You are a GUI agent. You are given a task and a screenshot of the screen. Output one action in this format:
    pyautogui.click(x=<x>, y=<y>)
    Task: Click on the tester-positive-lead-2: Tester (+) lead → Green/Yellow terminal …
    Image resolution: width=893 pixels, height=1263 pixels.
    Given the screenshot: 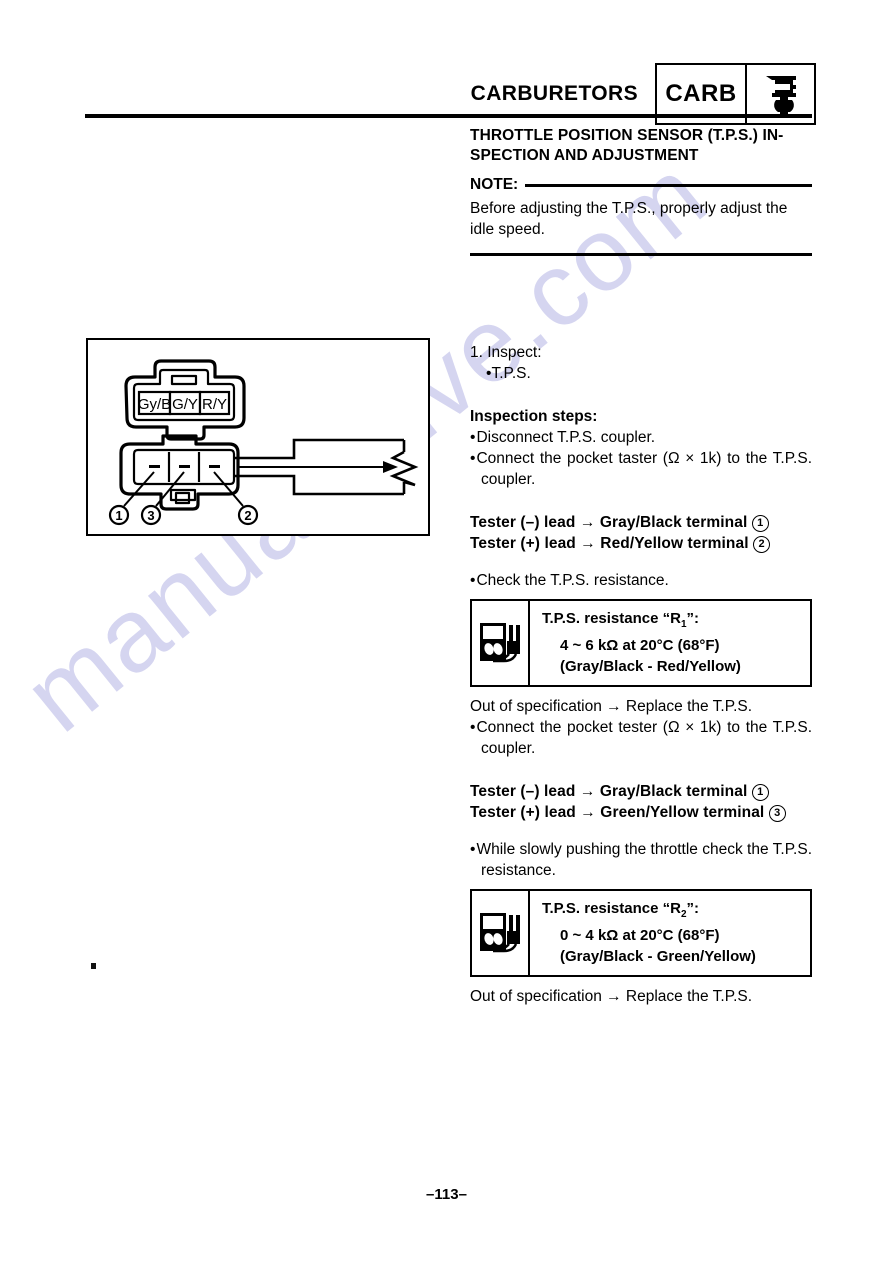 What is the action you would take?
    pyautogui.click(x=641, y=812)
    